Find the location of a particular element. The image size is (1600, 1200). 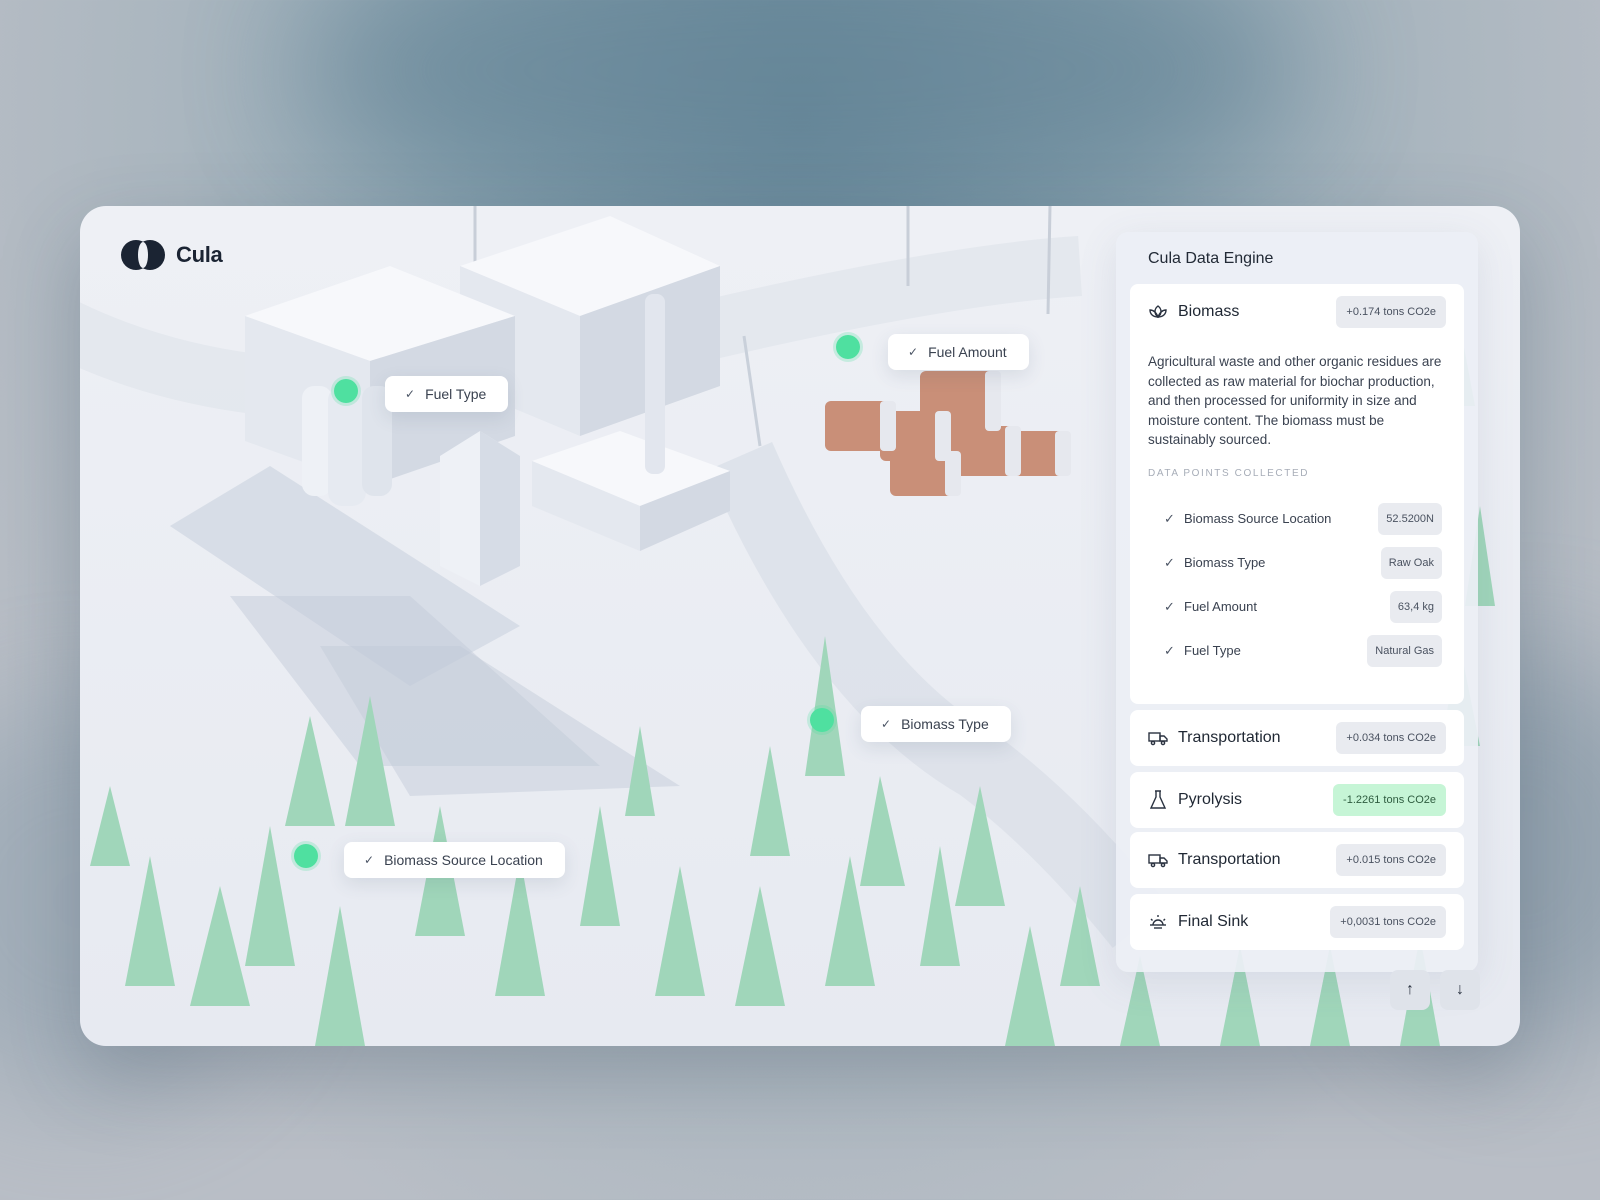

fuel-amount-tag: ✓ Fuel Amount is located at coordinates (958, 352).